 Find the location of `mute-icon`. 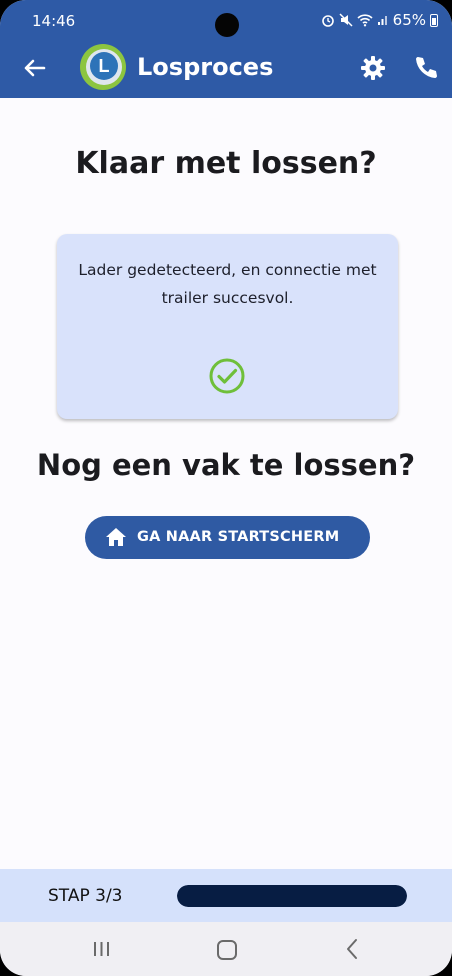

mute-icon is located at coordinates (346, 20).